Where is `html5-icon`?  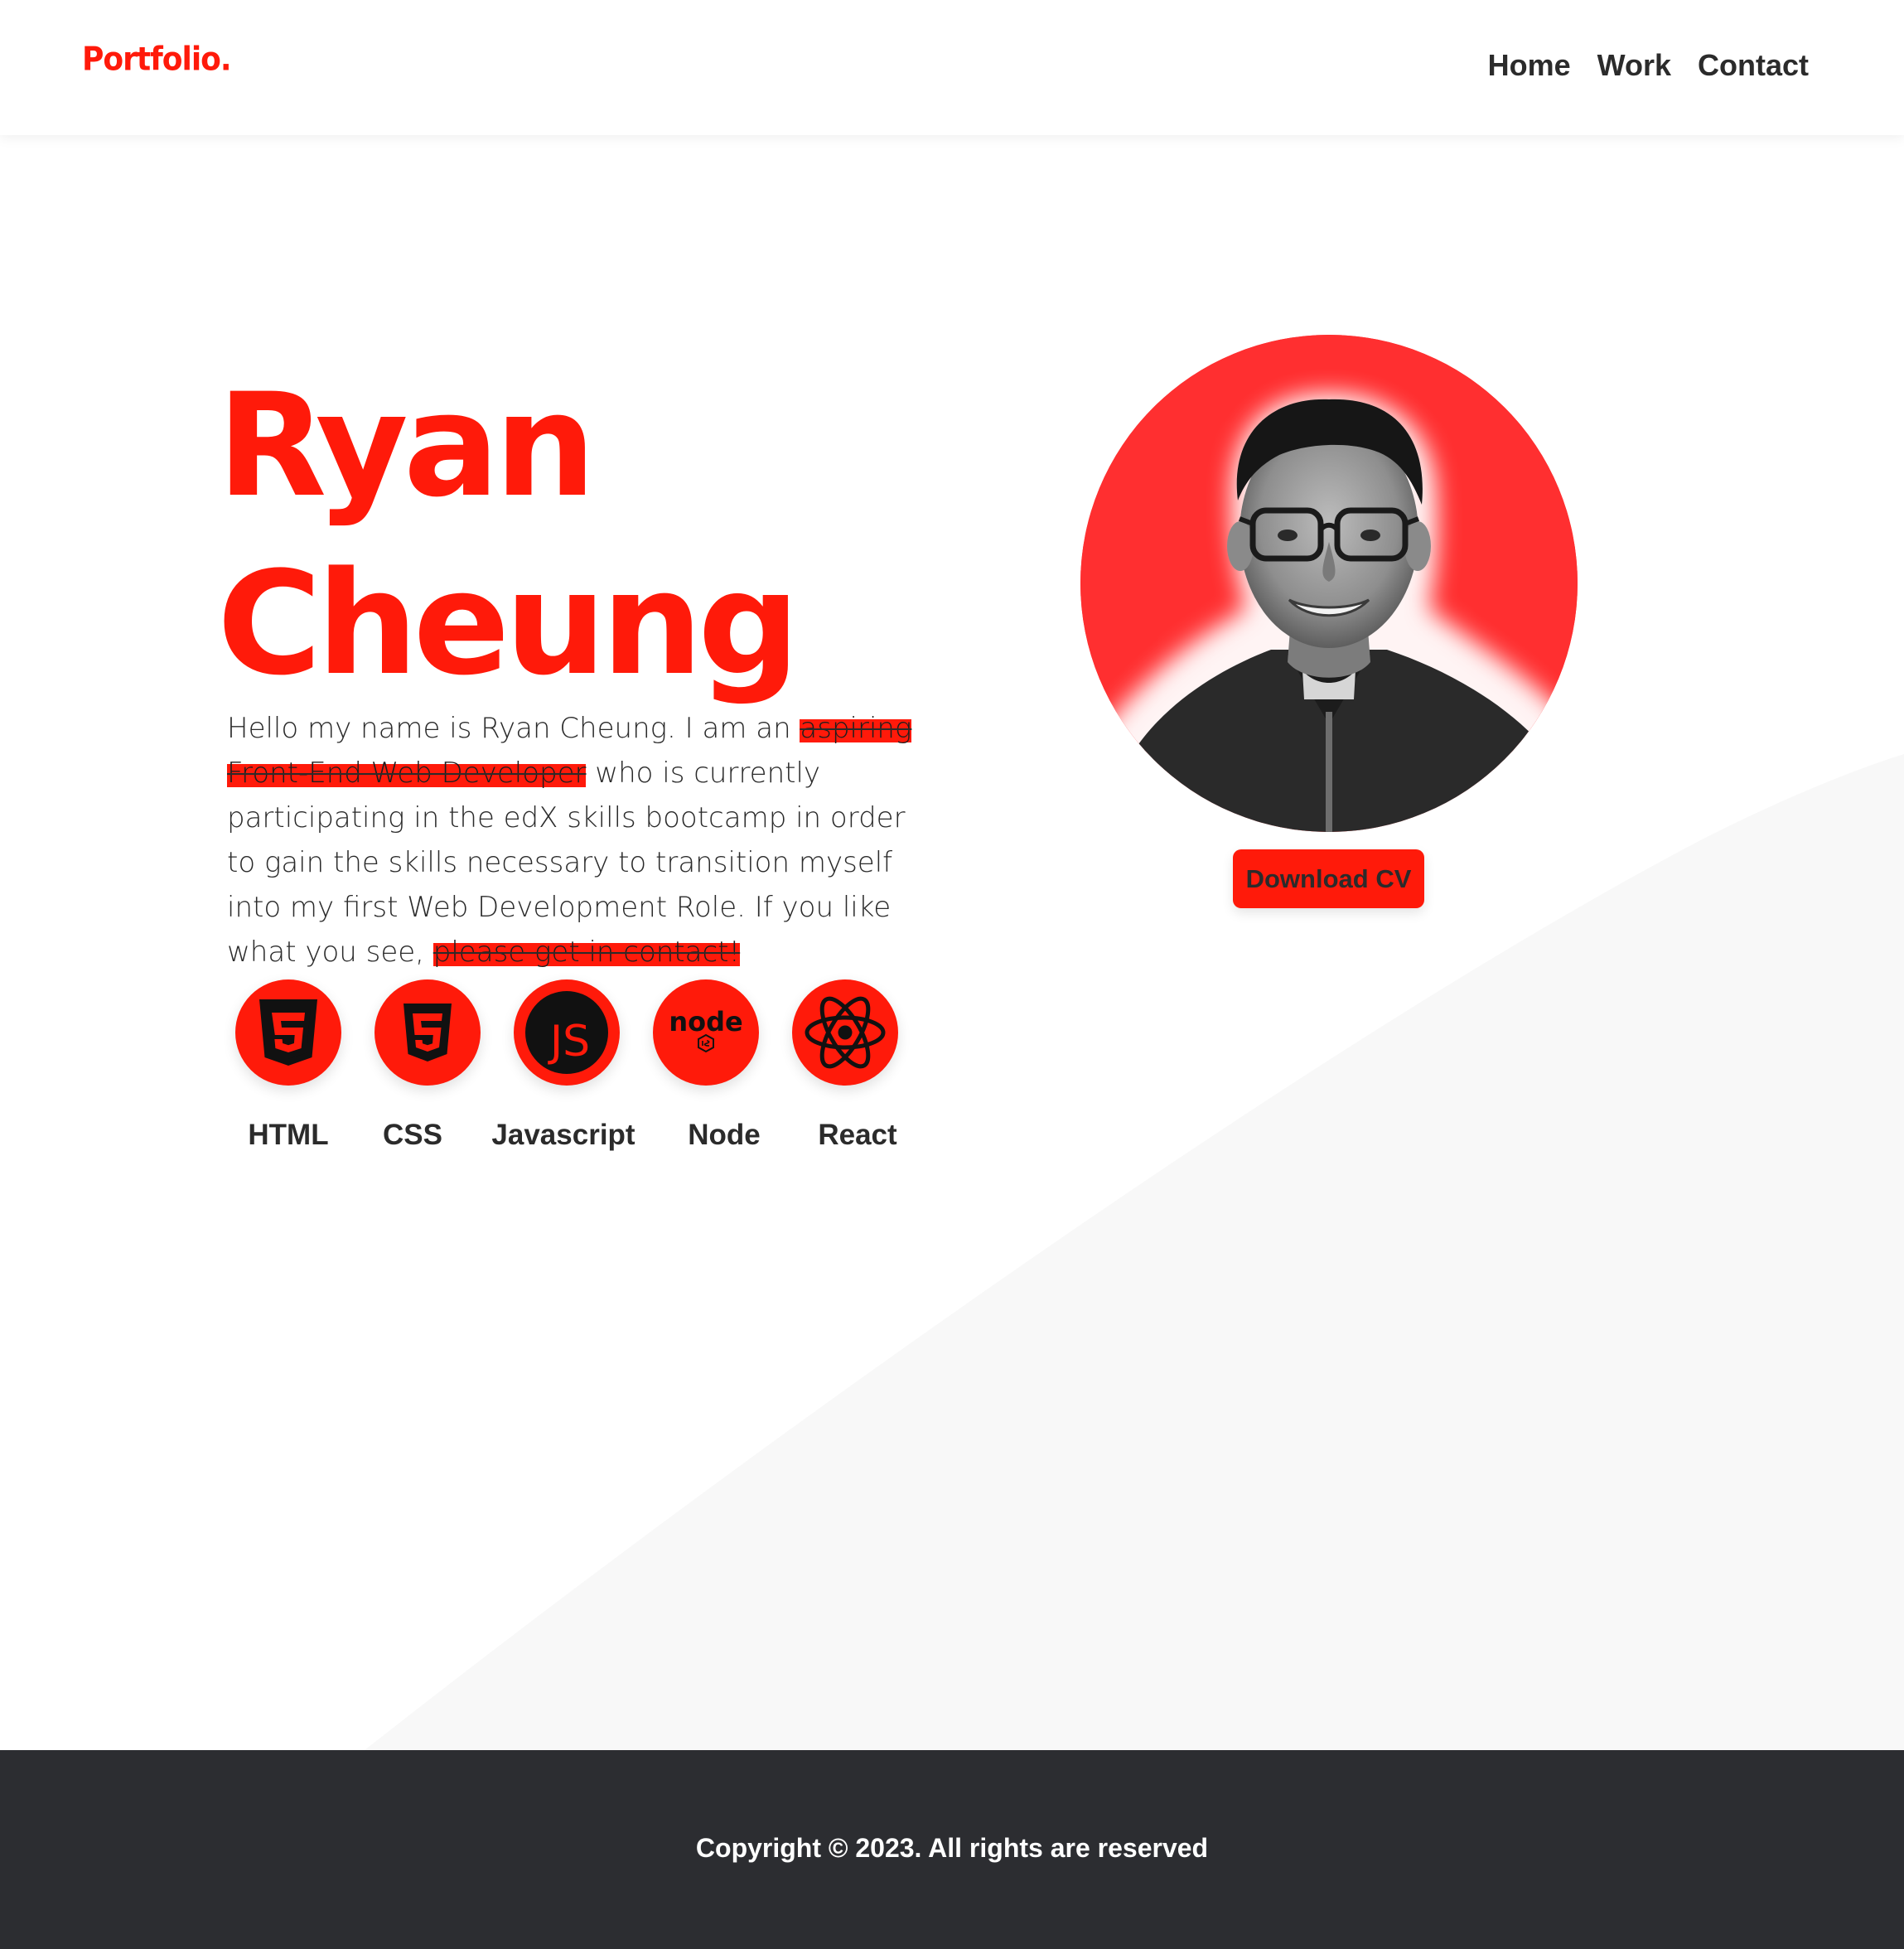
html5-icon is located at coordinates (288, 1032).